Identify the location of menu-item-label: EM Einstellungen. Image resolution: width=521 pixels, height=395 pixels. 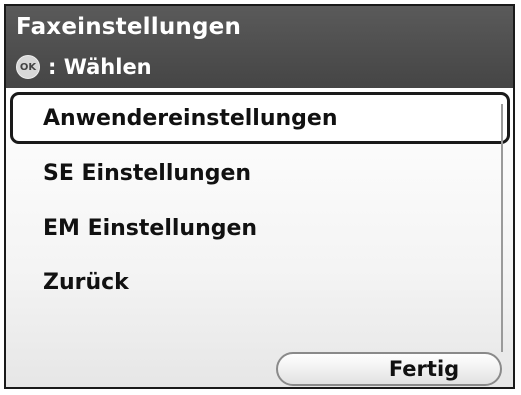
(150, 228).